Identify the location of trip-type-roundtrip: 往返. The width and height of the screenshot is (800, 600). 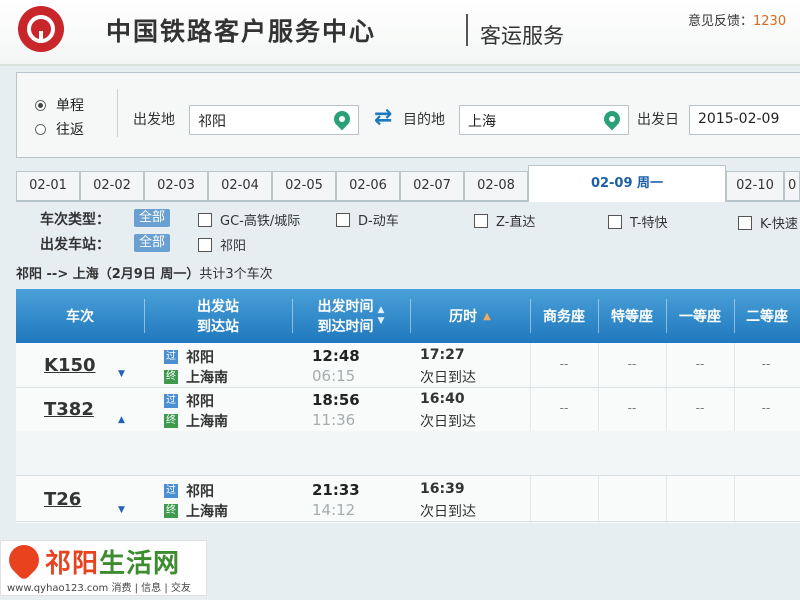
(59, 129).